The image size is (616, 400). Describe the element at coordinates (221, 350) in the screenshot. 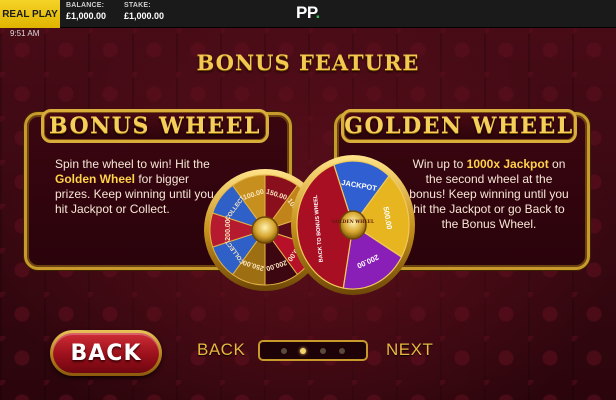

I see `nav-back-link: BACK` at that location.